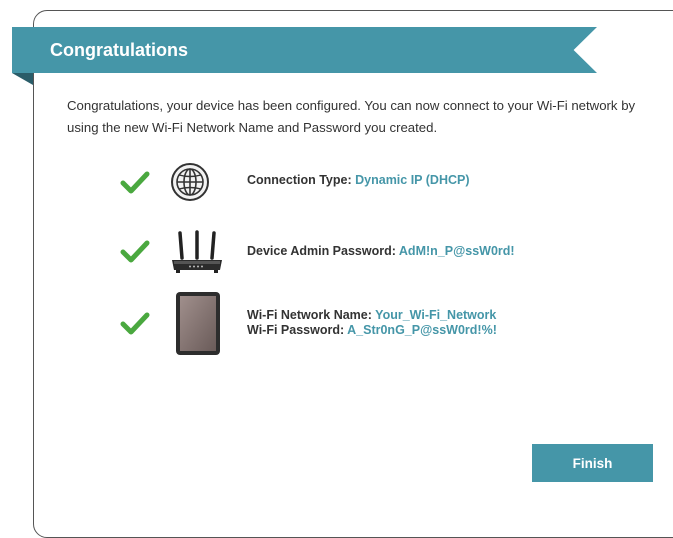 This screenshot has width=673, height=538. I want to click on wifi-password-value: A_Str0nG_P@ssW0rd!%!, so click(422, 330).